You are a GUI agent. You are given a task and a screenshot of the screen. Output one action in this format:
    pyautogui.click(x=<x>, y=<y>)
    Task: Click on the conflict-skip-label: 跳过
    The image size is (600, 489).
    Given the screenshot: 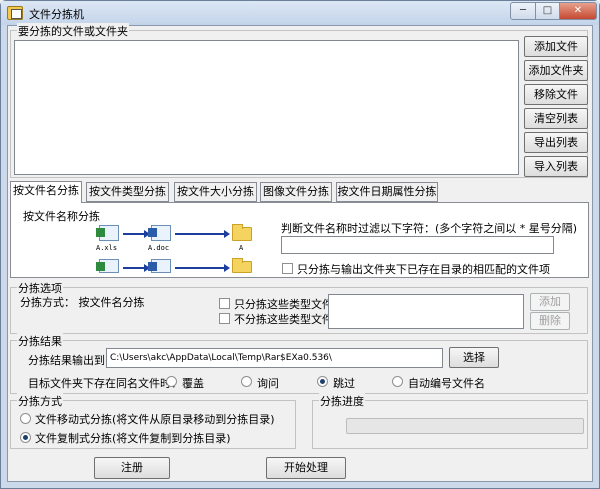 What is the action you would take?
    pyautogui.click(x=344, y=383)
    